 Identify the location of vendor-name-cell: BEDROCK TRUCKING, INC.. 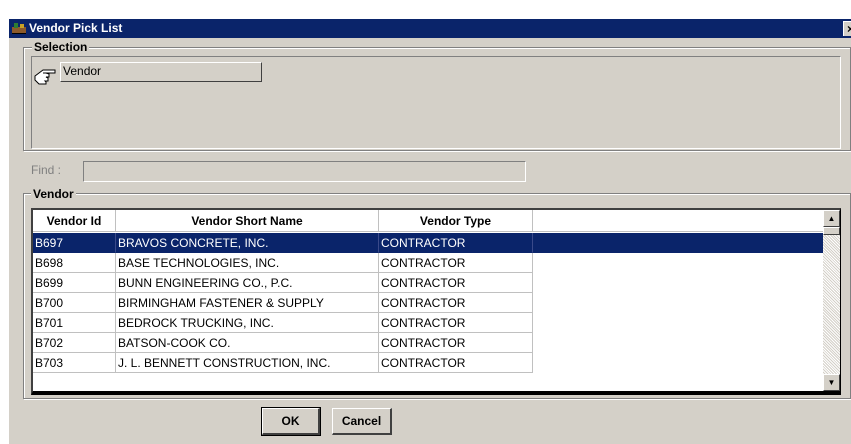
(247, 323).